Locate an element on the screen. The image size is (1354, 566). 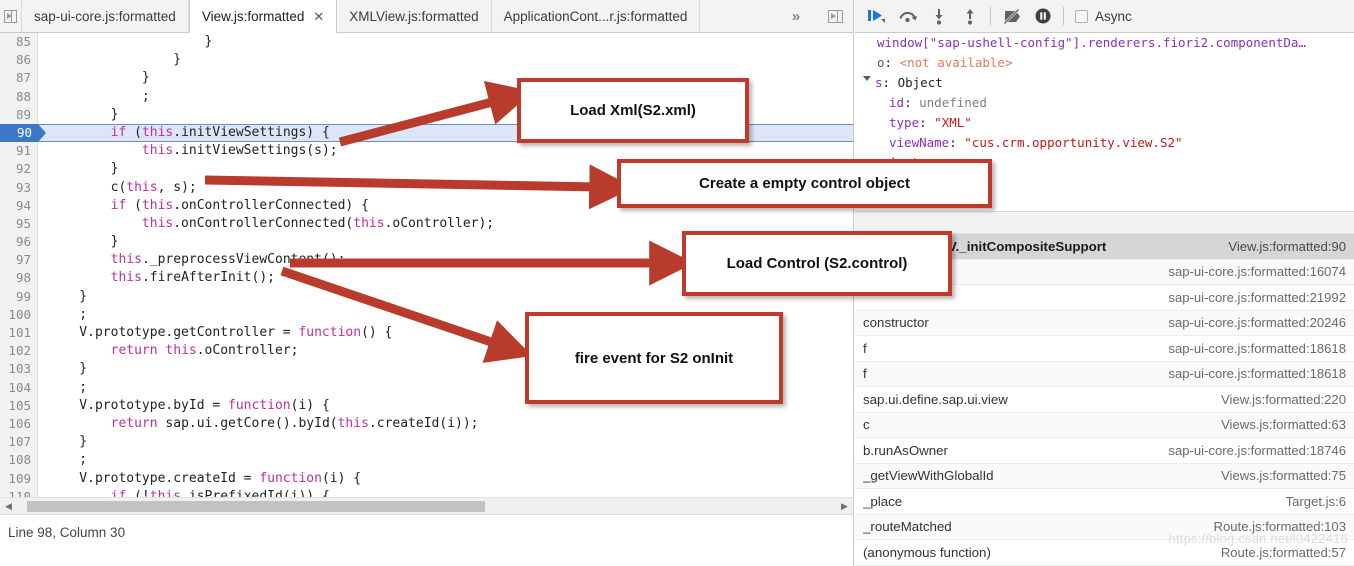
line-number: 90 is located at coordinates (23, 133).